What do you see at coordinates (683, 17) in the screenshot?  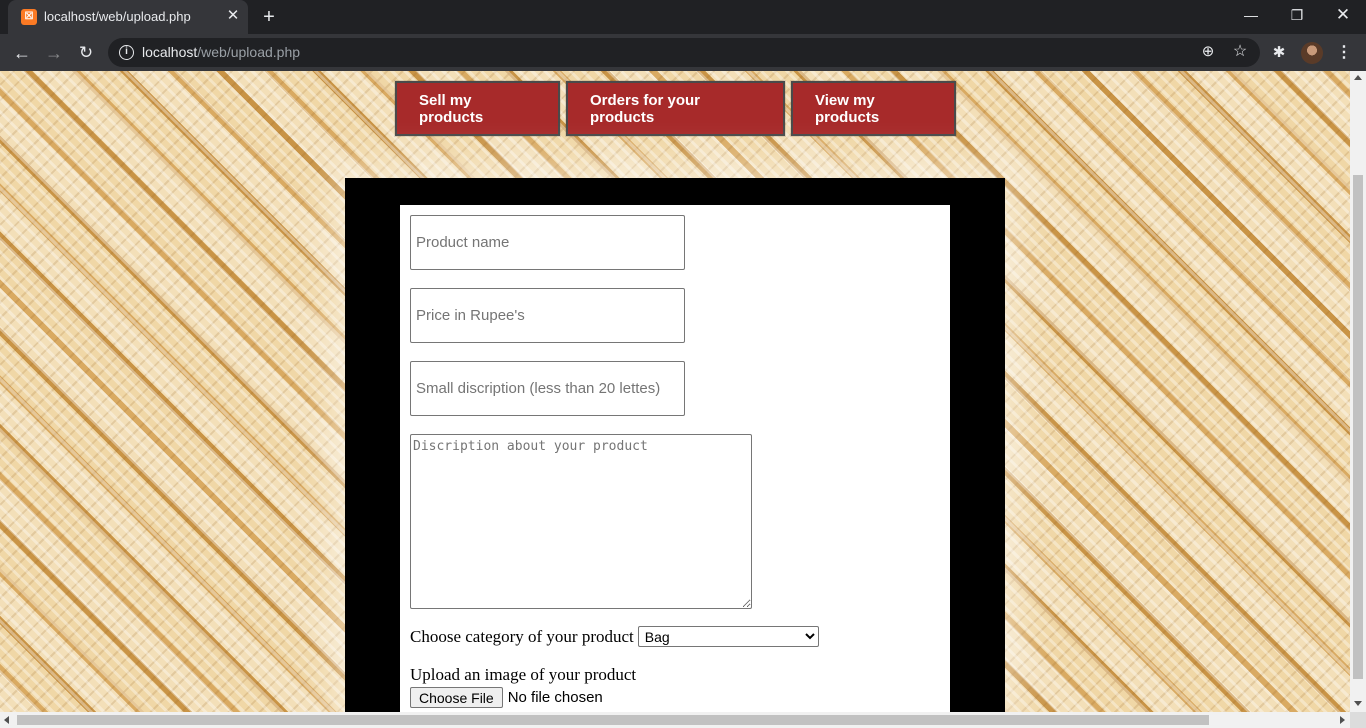 I see `browser-tab-strip: ☒ localhost/web/upload.php ✕ + — ❐ ✕` at bounding box center [683, 17].